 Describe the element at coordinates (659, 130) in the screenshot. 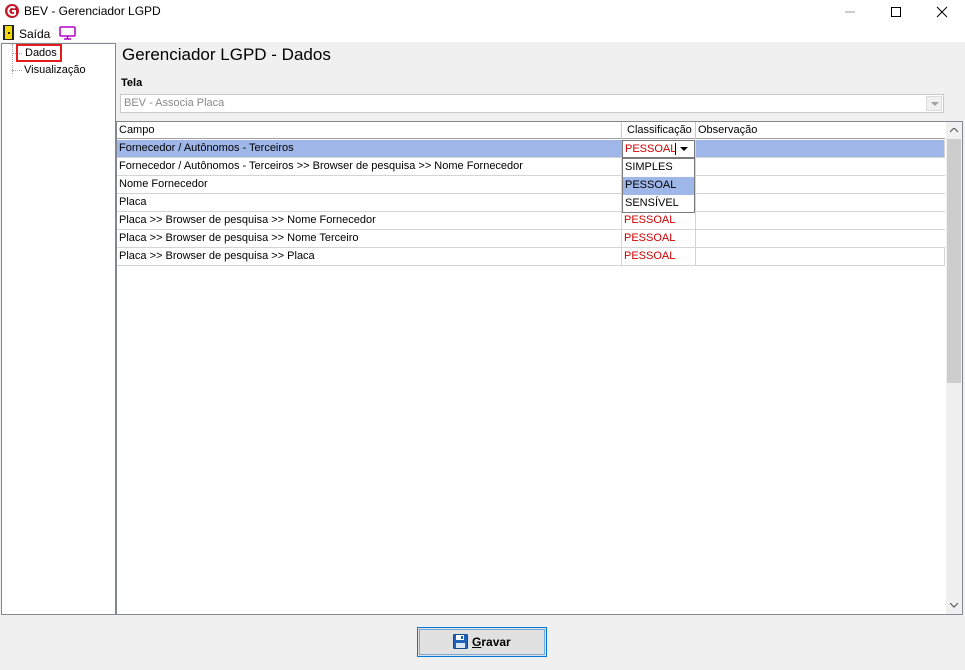

I see `column-header-classificacao: Classificação` at that location.